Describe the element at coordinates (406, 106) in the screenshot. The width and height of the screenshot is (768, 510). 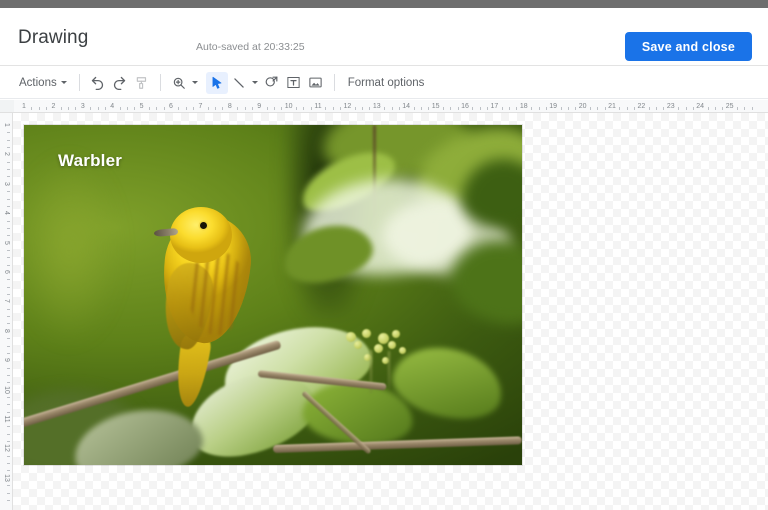
I see `ruler-tick-label: 14` at that location.